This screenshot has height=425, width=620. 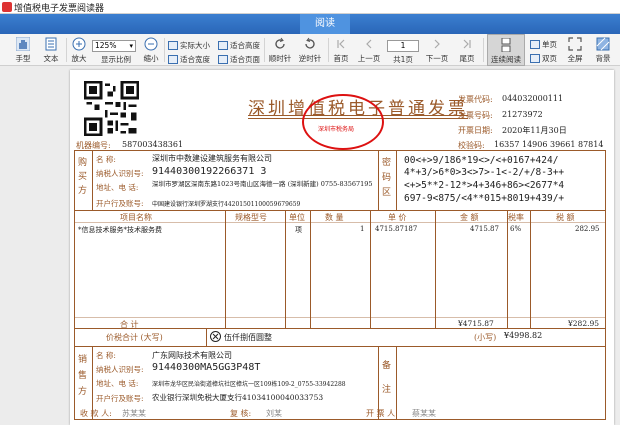 I want to click on total-label: 合 计, so click(x=129, y=324).